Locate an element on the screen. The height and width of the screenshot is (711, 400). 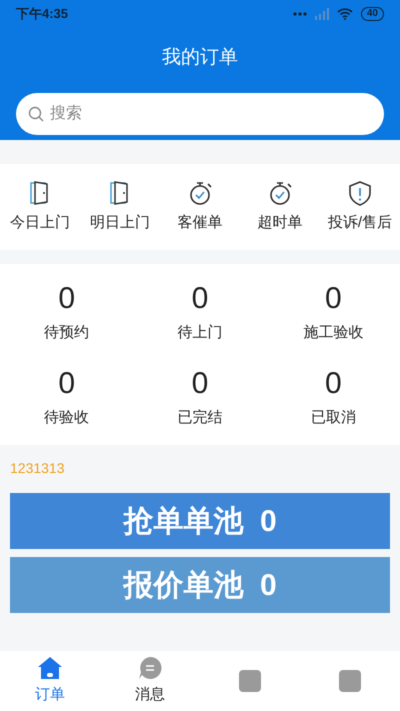
count-label: 待预约 is located at coordinates (67, 333).